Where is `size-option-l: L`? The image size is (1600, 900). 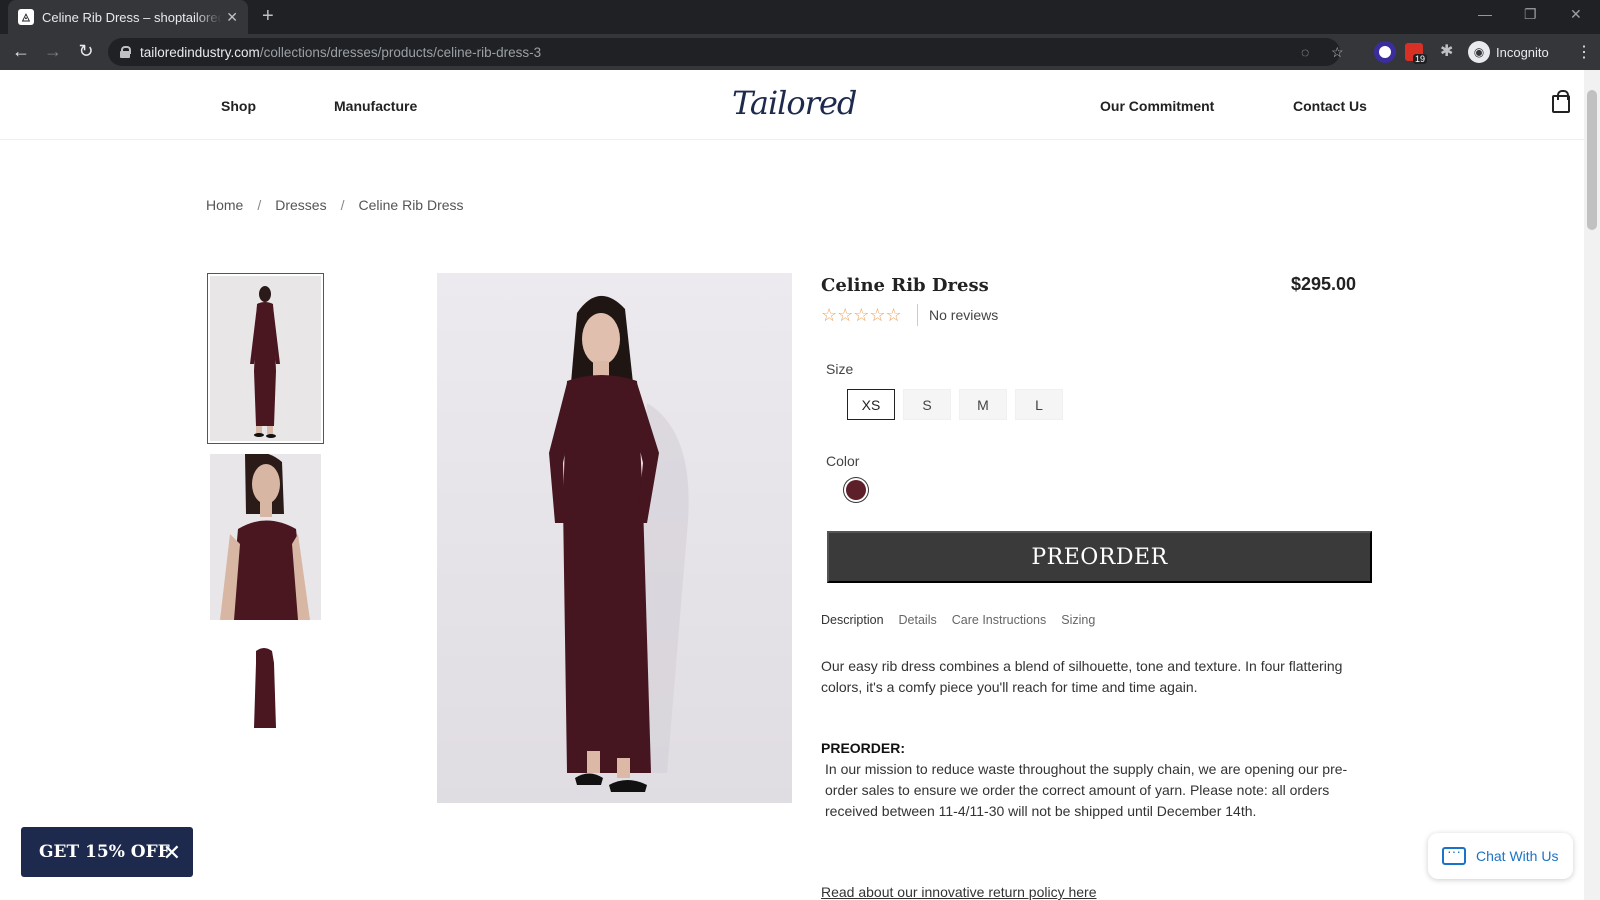 size-option-l: L is located at coordinates (1039, 404).